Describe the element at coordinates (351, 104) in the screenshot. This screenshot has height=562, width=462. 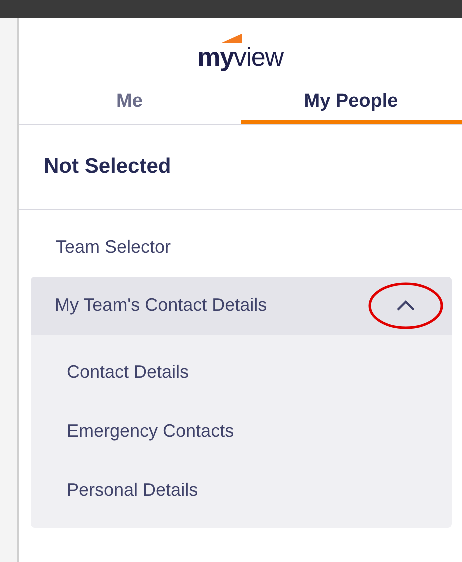
I see `tab: My People` at that location.